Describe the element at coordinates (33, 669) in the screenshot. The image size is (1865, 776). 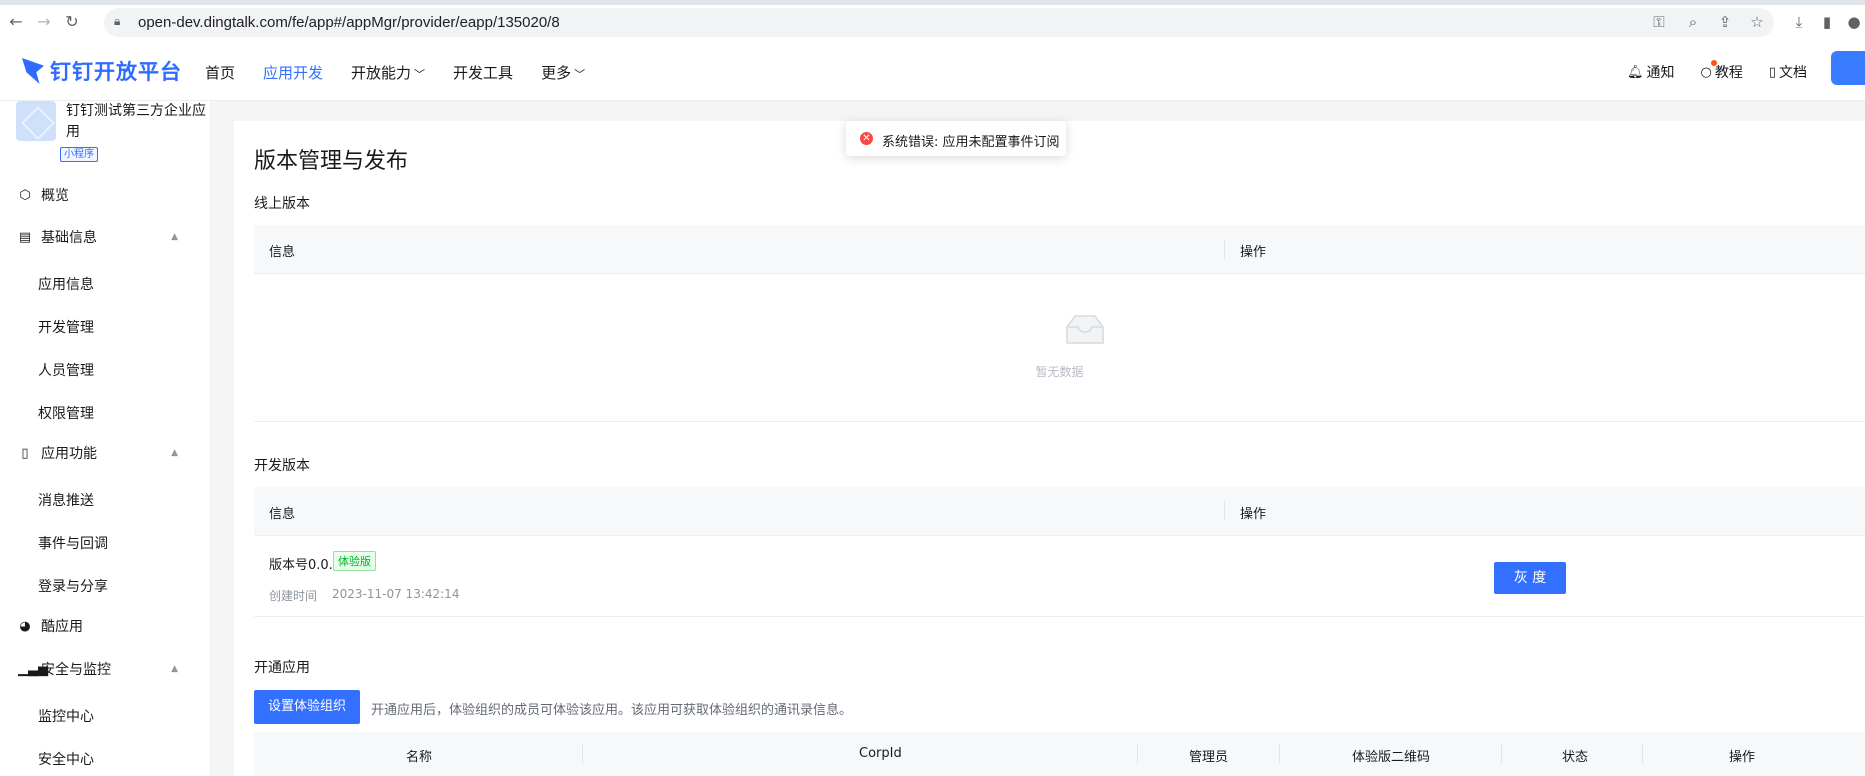
I see `bar-chart-icon: ▁▃▅` at that location.